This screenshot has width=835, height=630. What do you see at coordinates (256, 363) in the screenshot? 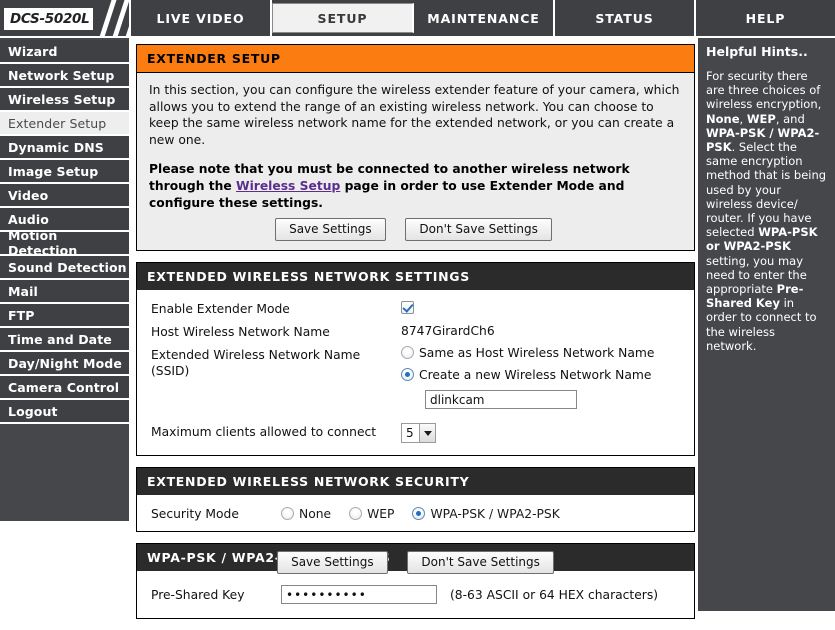
I see `extended-ssid-label: Extended Wireless Network Name (SSID)` at bounding box center [256, 363].